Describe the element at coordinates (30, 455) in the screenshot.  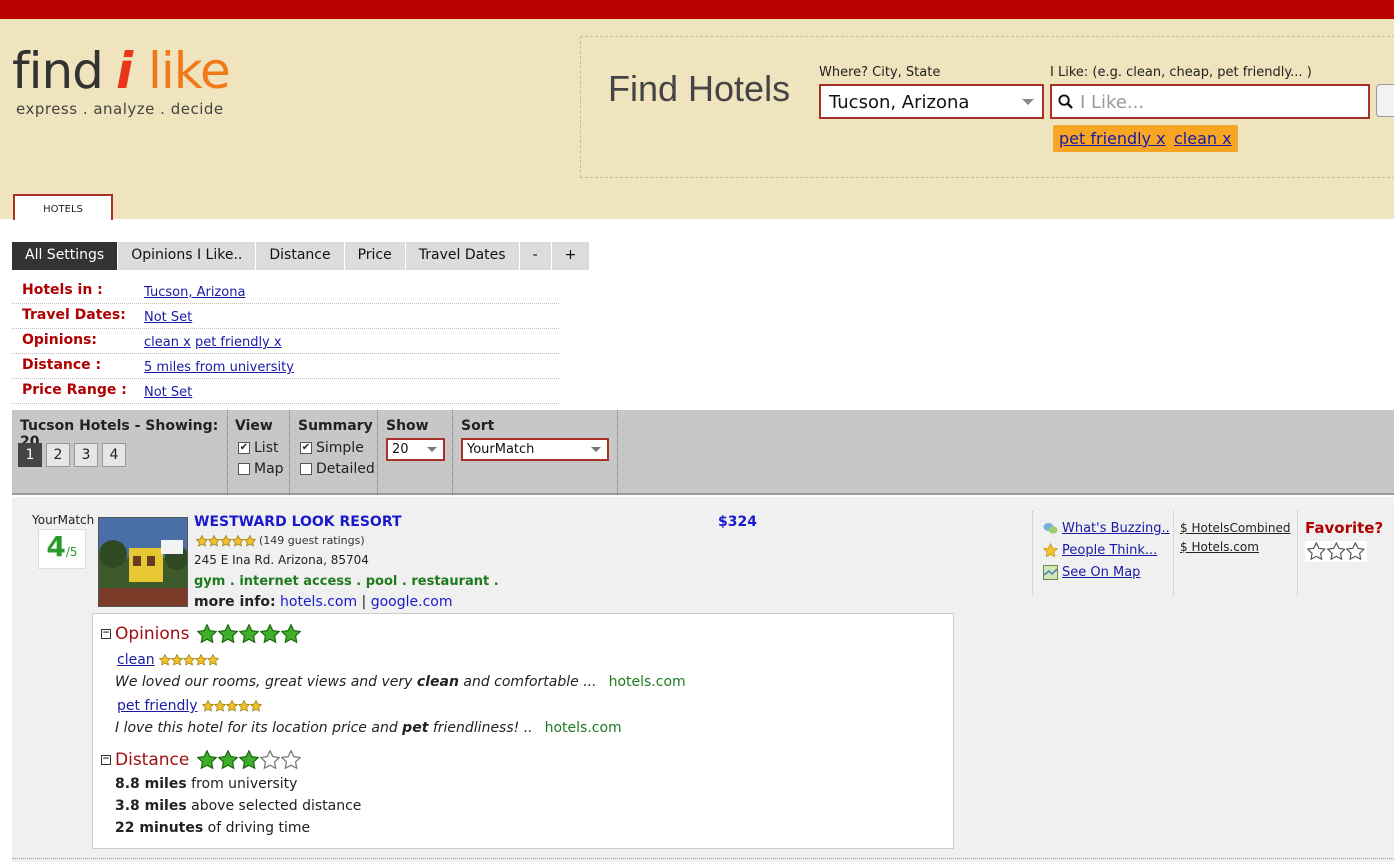
I see `page-1-button: 1` at that location.